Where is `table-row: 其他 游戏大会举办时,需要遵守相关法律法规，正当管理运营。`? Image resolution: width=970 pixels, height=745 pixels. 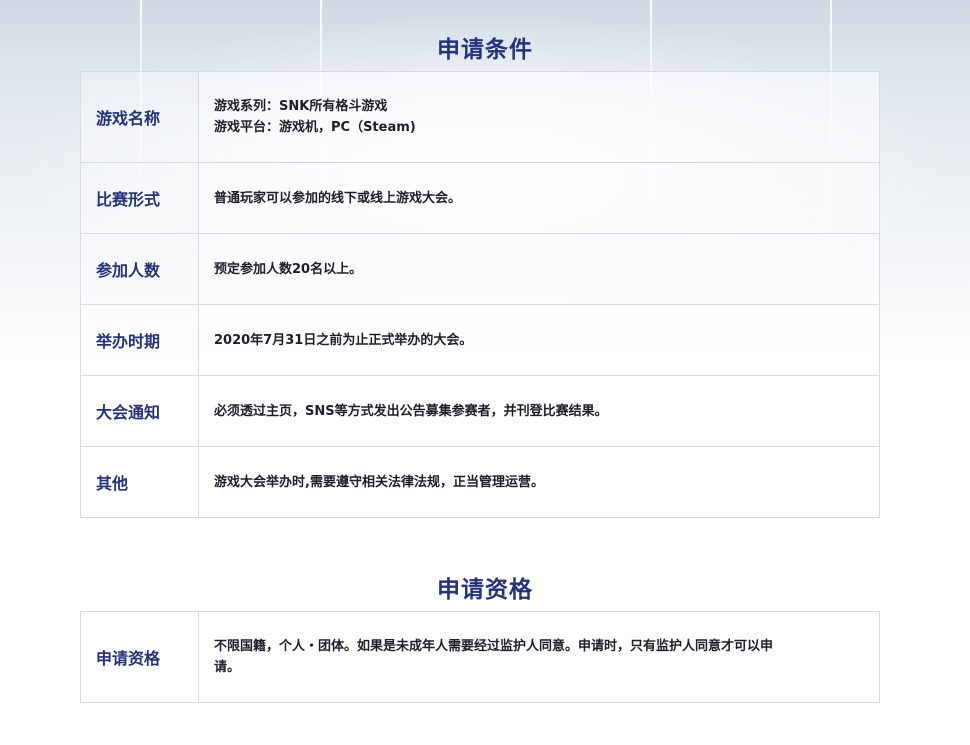
table-row: 其他 游戏大会举办时,需要遵守相关法律法规，正当管理运营。 is located at coordinates (480, 482).